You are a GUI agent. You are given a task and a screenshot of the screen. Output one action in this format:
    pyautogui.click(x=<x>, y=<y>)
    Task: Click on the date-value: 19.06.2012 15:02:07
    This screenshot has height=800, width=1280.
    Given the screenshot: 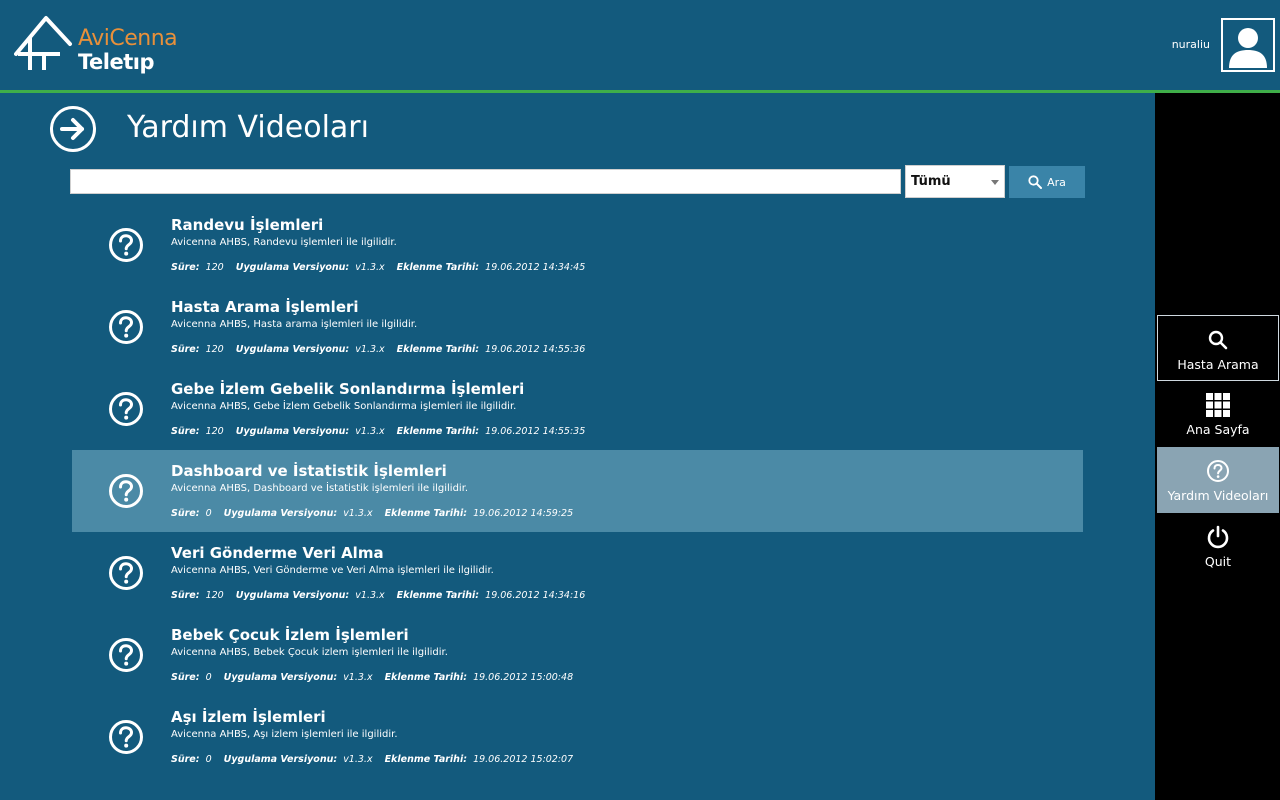 What is the action you would take?
    pyautogui.click(x=523, y=759)
    